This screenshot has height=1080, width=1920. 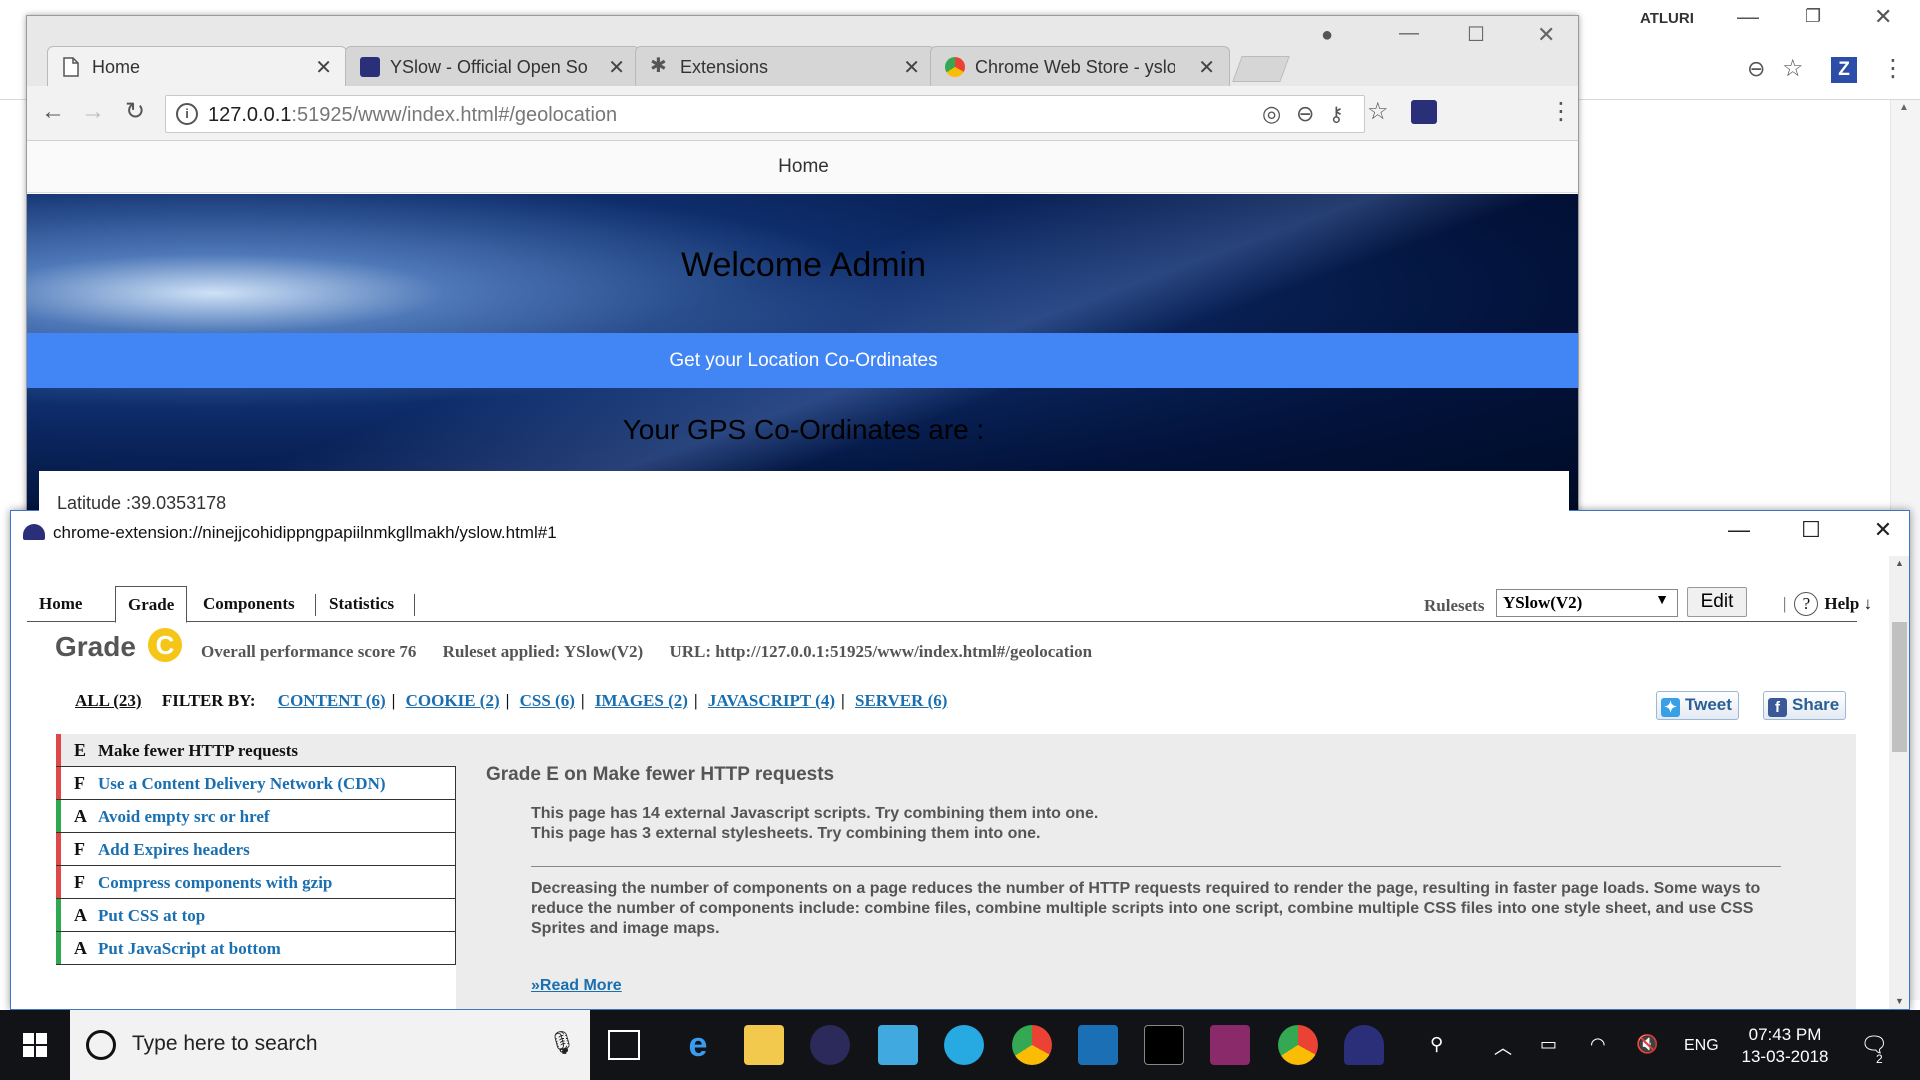 I want to click on scrollbar-thumb, so click(x=1899, y=687).